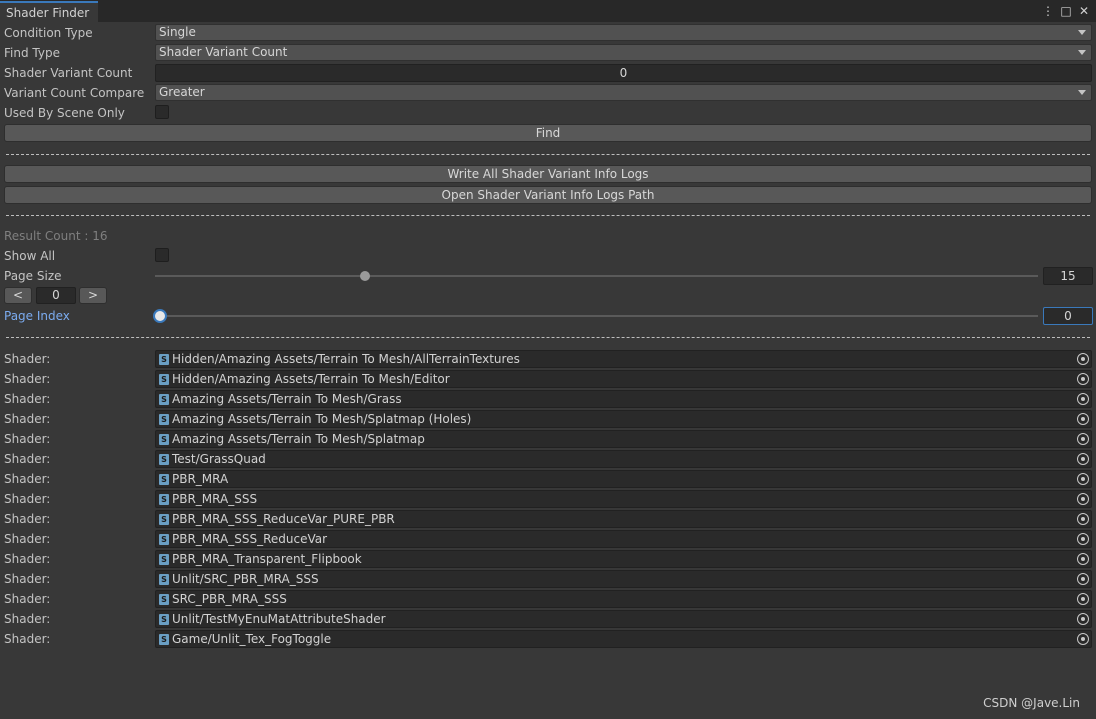 The width and height of the screenshot is (1096, 719). What do you see at coordinates (223, 52) in the screenshot?
I see `find-type-value: Shader Variant Count` at bounding box center [223, 52].